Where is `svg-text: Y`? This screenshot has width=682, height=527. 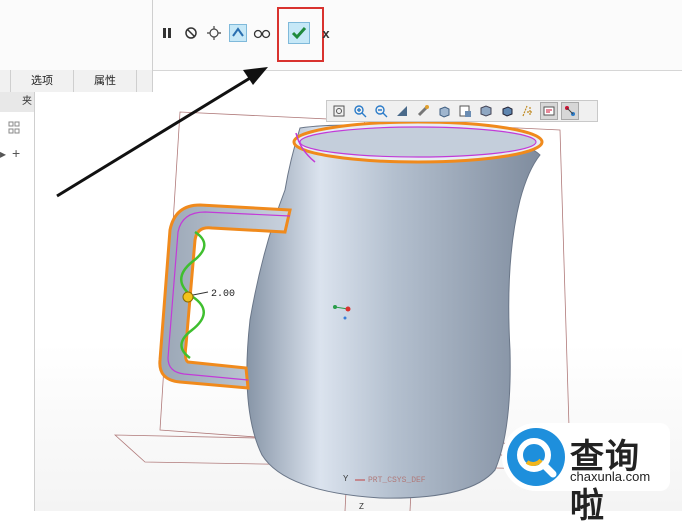 svg-text: Y is located at coordinates (346, 478).